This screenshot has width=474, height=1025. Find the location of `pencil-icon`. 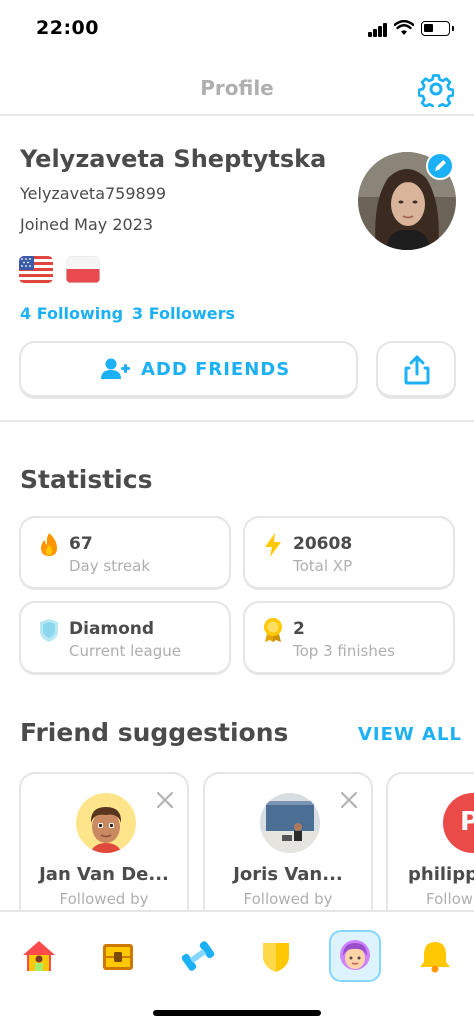

pencil-icon is located at coordinates (440, 165).